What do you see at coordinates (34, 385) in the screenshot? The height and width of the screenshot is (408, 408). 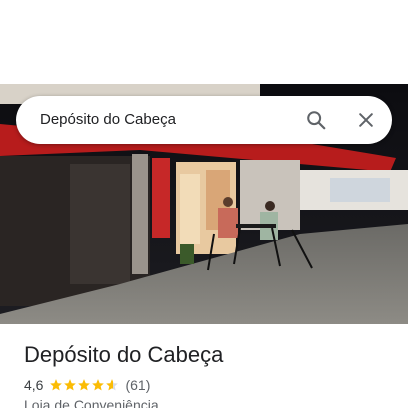 I see `rating-value: 4,6` at bounding box center [34, 385].